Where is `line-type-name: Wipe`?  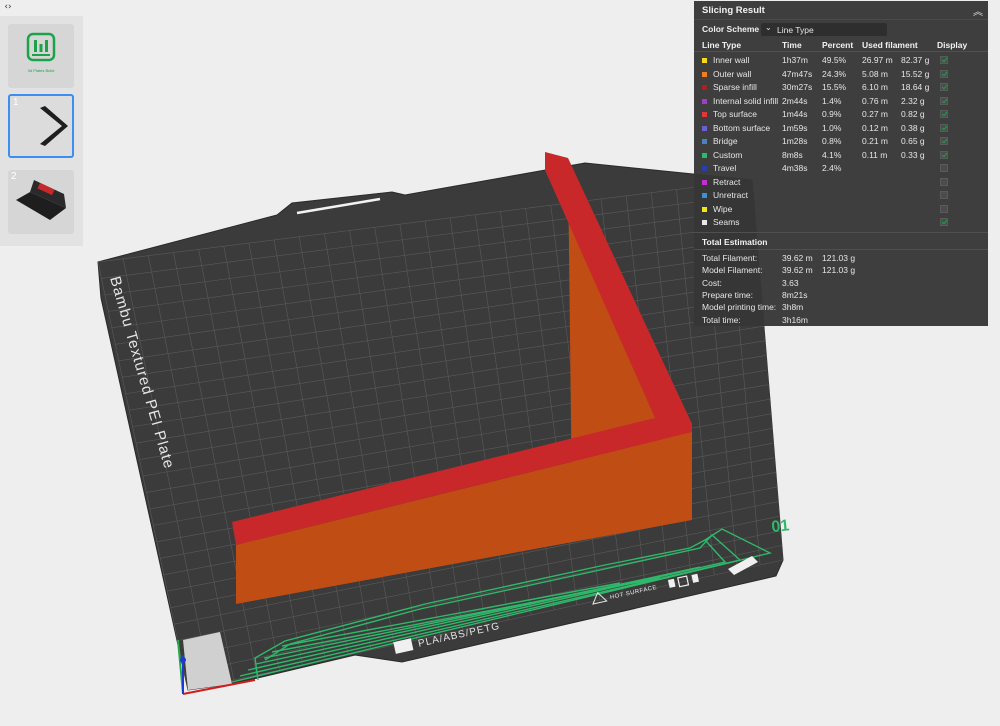
line-type-name: Wipe is located at coordinates (723, 208).